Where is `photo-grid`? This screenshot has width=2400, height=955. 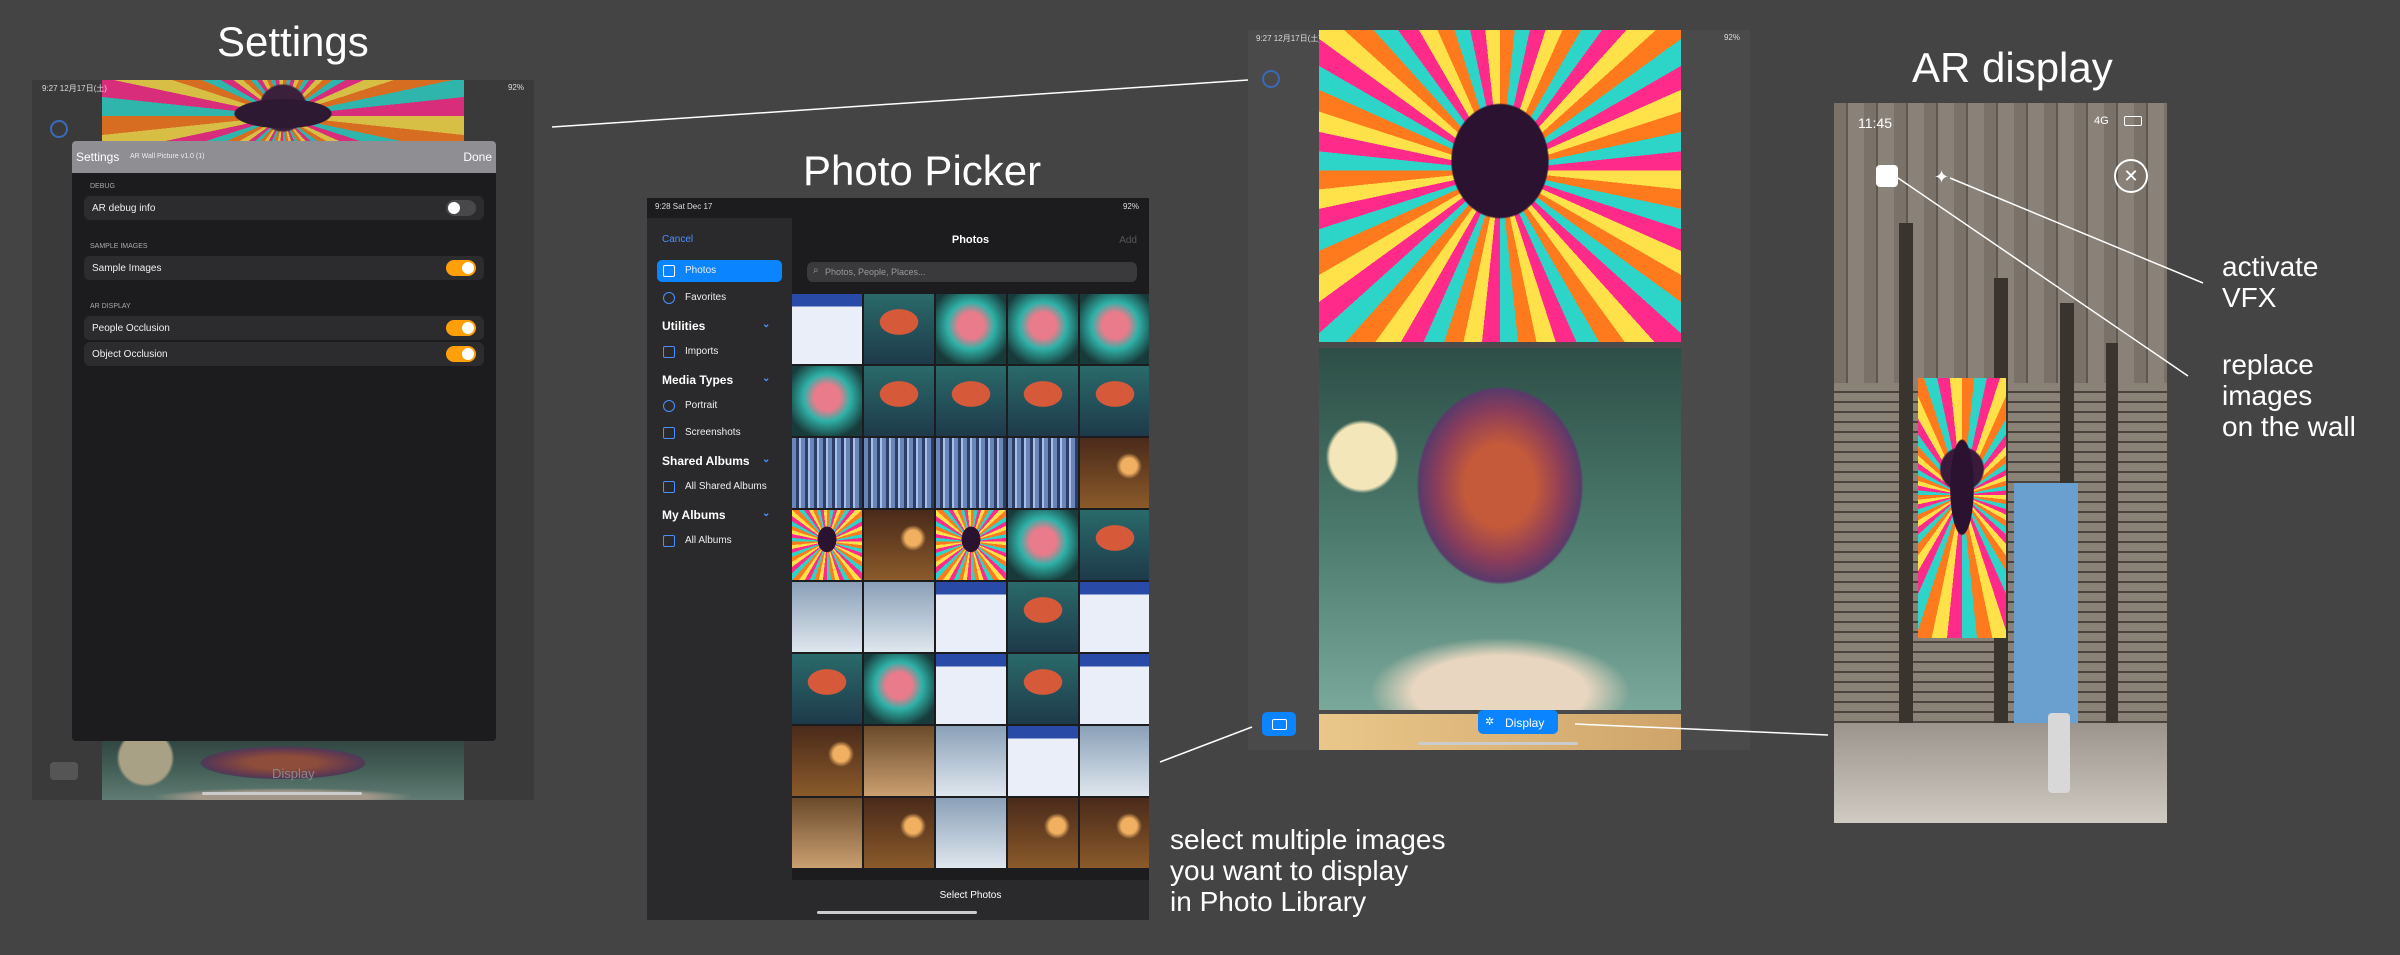
photo-grid is located at coordinates (970, 587).